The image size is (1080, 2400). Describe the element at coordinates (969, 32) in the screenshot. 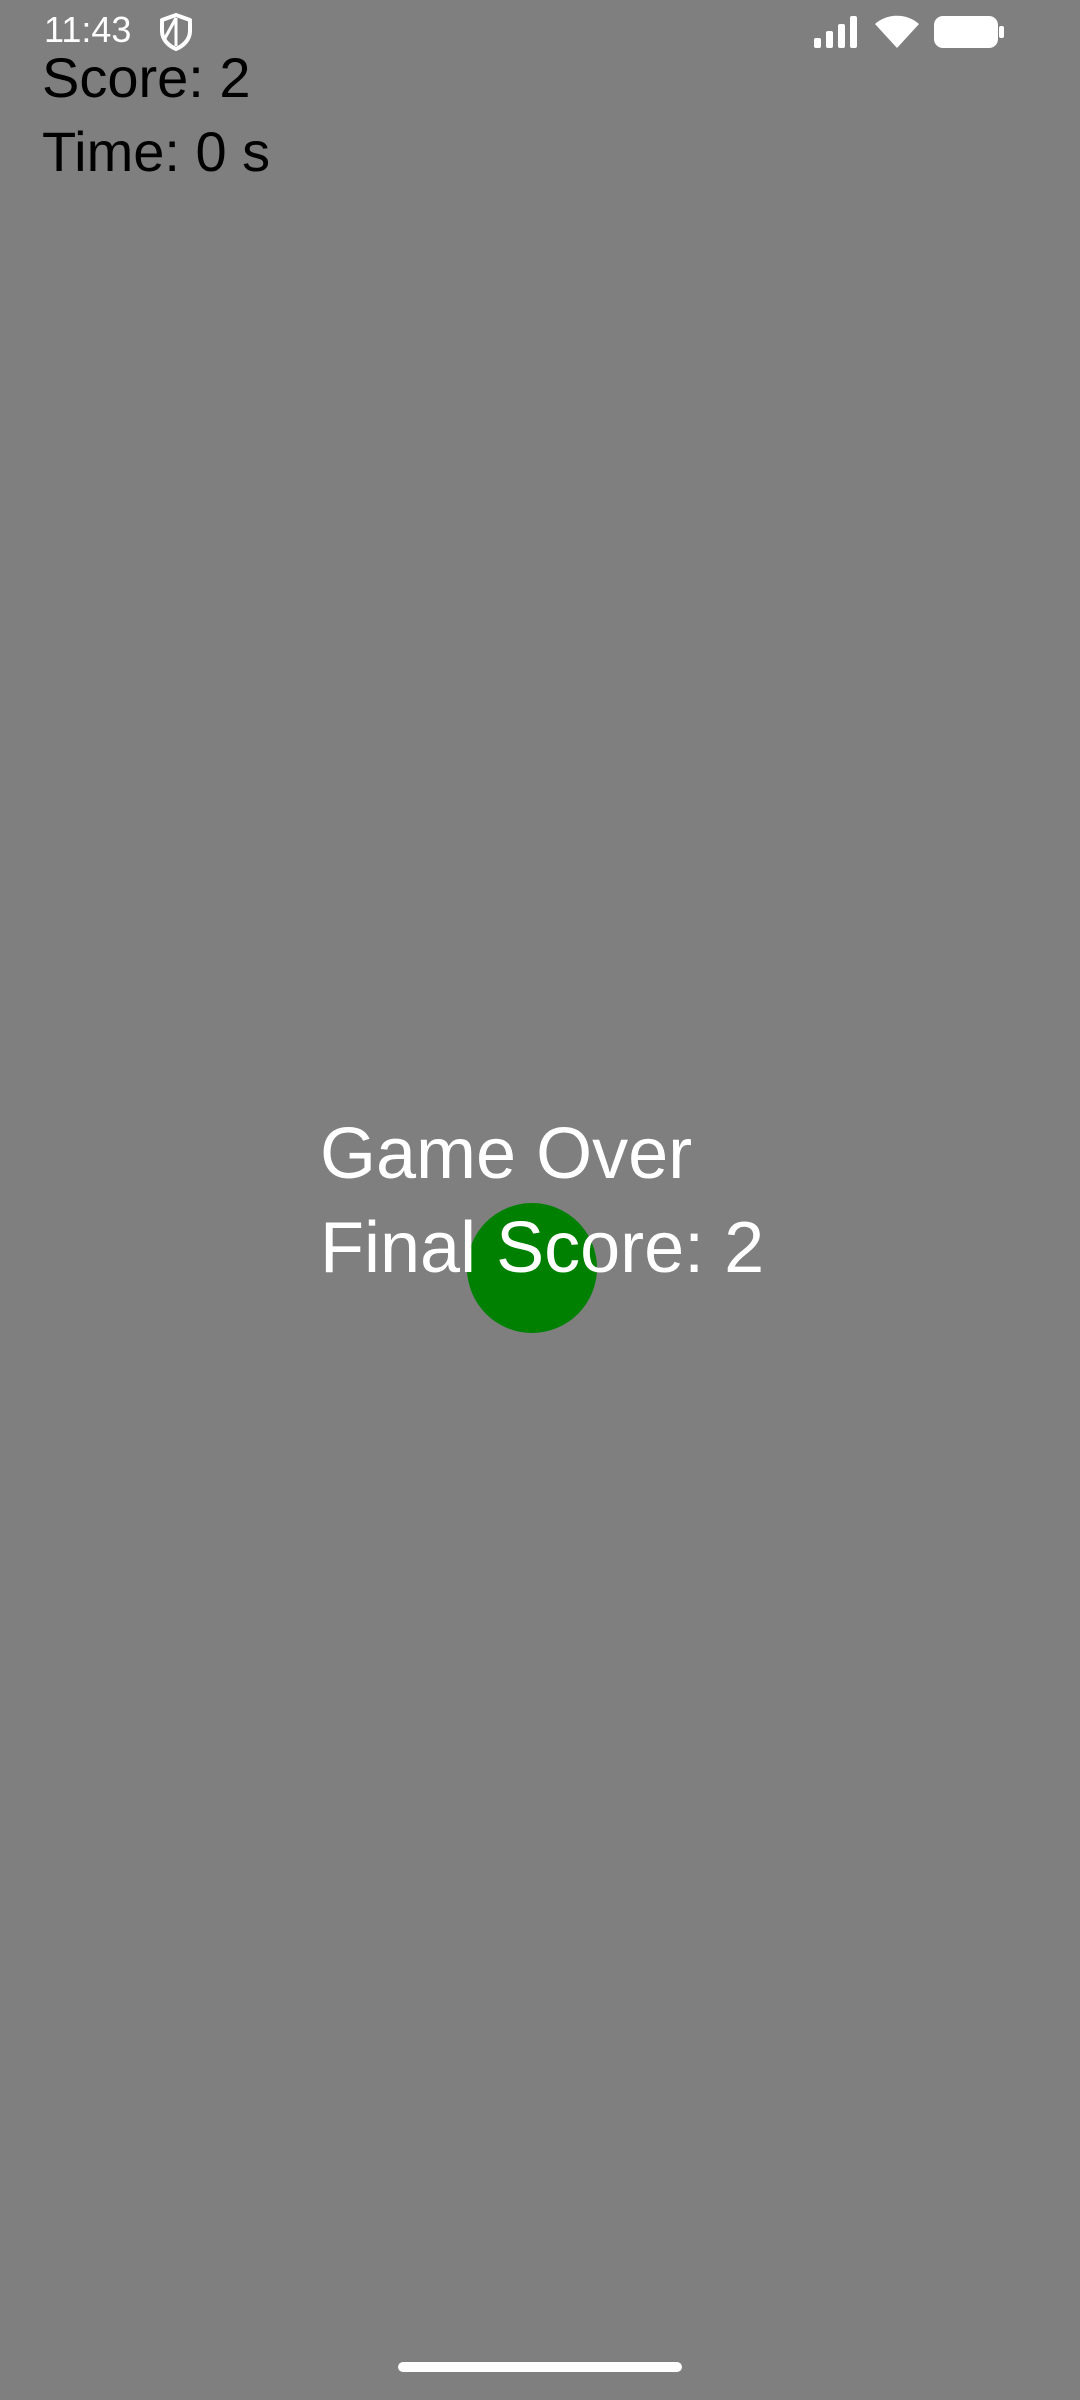

I see `battery-icon` at that location.